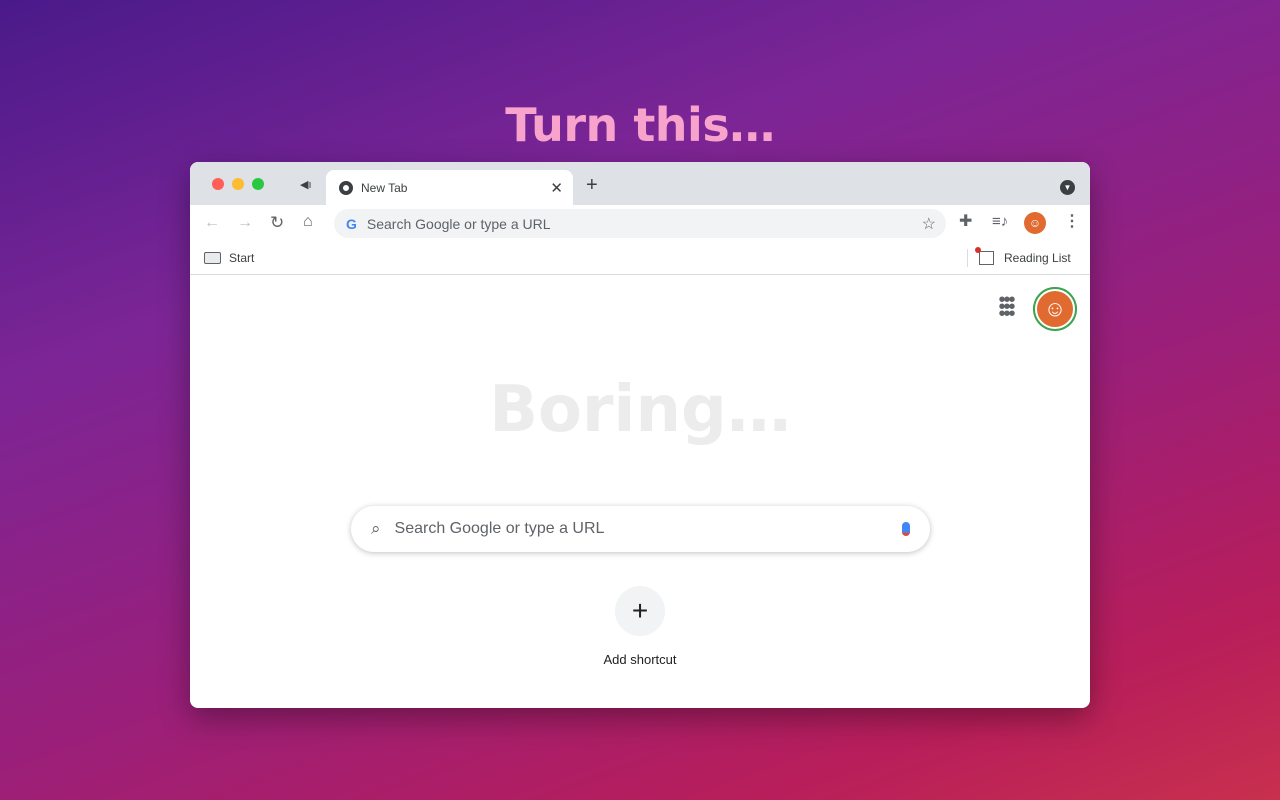 This screenshot has width=1280, height=800. I want to click on omnibox: G Search Google or type a URL ☆, so click(640, 223).